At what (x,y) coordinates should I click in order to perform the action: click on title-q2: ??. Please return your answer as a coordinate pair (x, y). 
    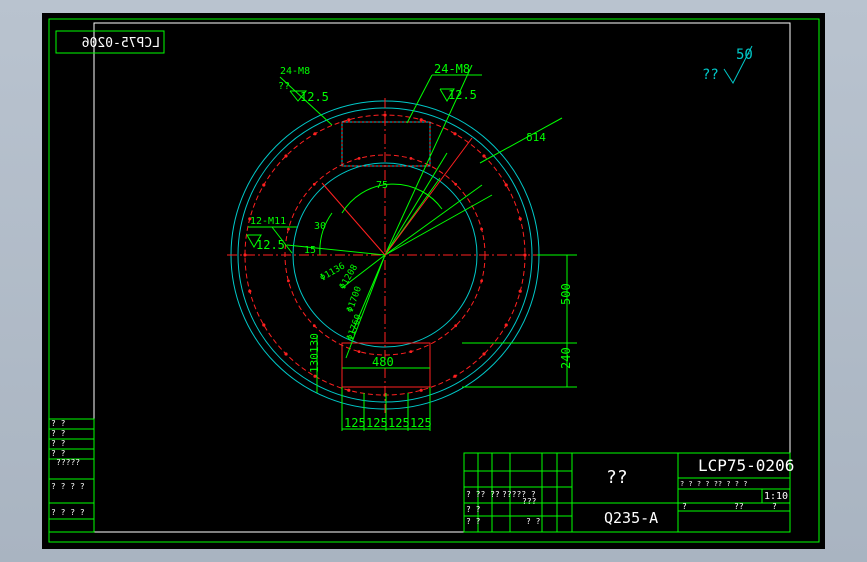
    Looking at the image, I should click on (739, 506).